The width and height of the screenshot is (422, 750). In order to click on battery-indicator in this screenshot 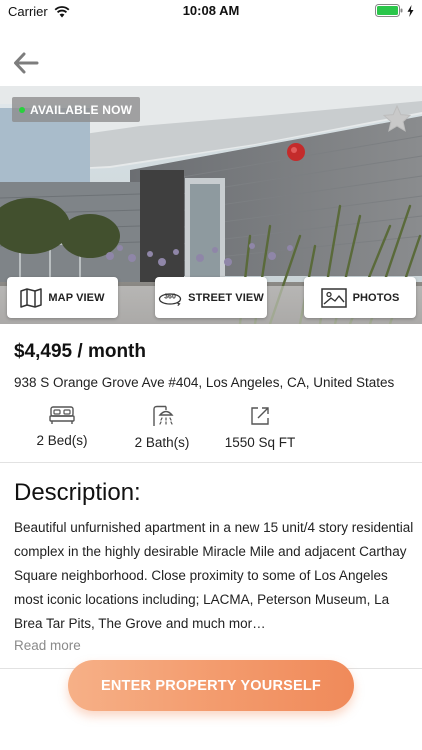, I will do `click(394, 10)`.